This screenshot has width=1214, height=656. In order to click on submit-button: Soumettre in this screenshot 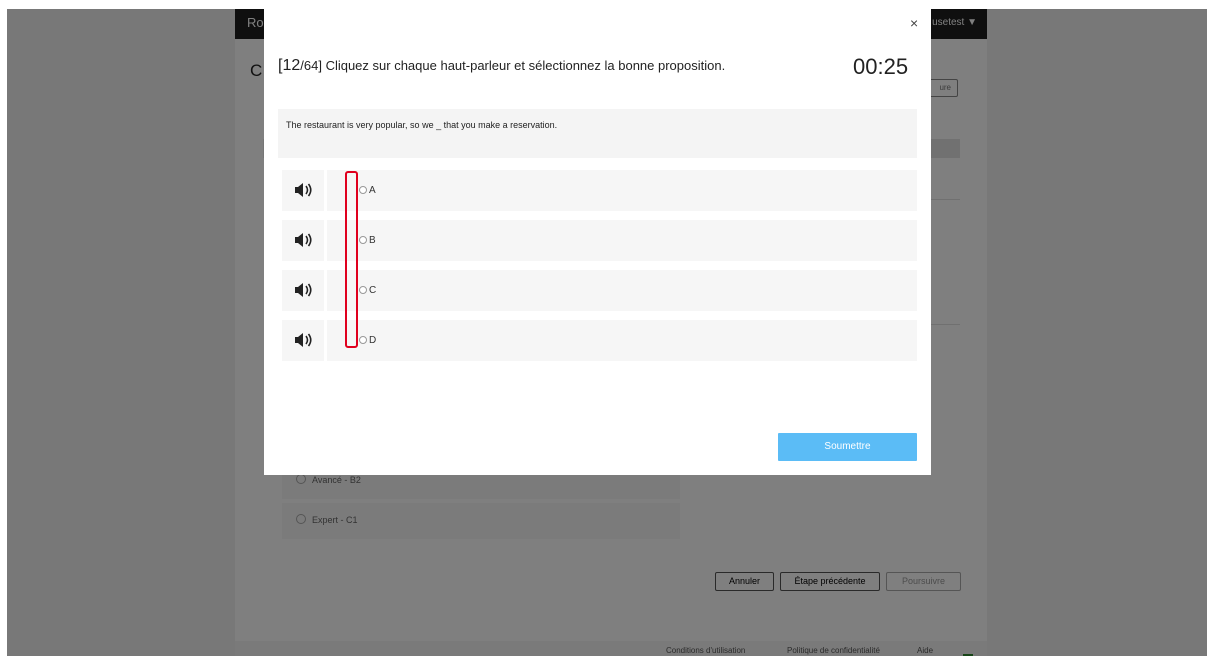, I will do `click(847, 447)`.